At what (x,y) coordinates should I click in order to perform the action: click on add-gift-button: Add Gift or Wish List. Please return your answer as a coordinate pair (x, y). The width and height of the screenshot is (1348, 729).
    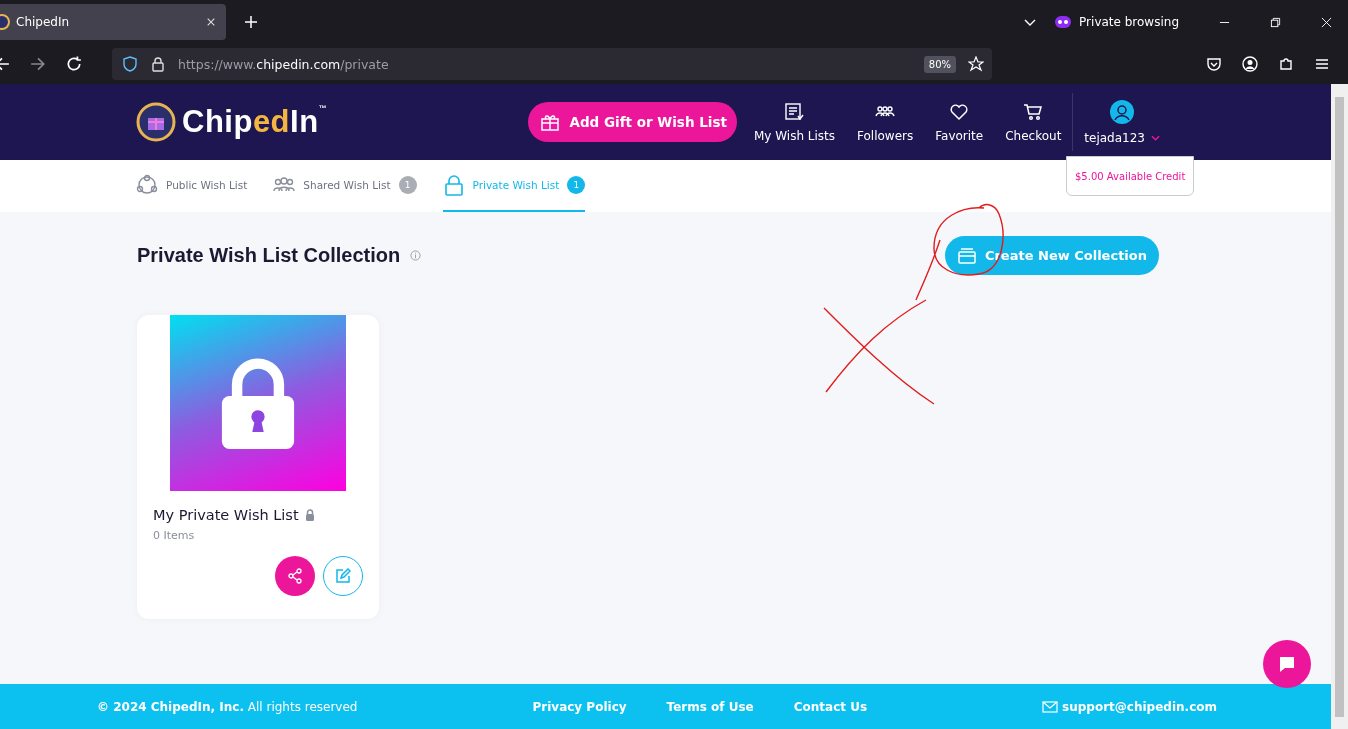
    Looking at the image, I should click on (632, 122).